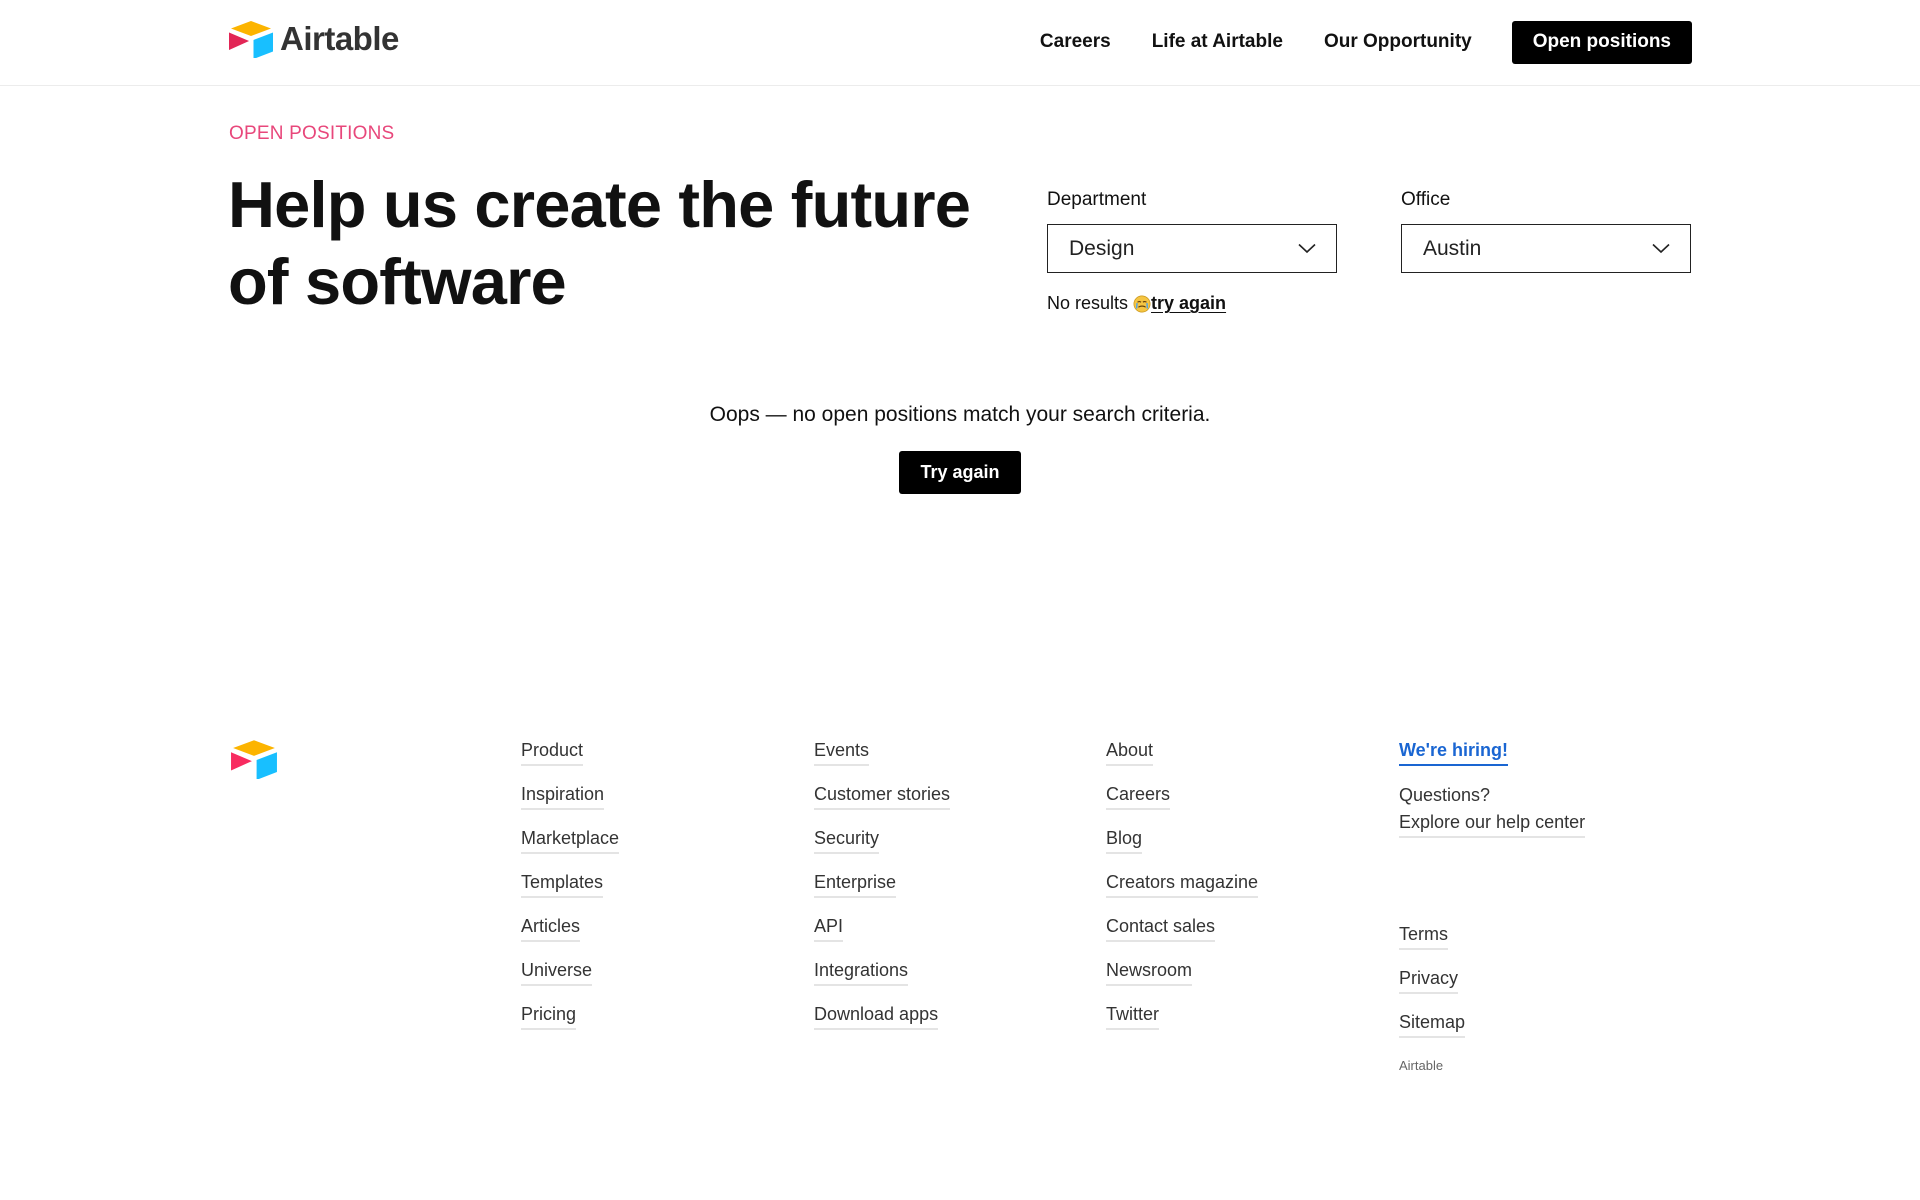 This screenshot has height=1200, width=1920. I want to click on footer-link-privacy: Privacy, so click(1429, 981).